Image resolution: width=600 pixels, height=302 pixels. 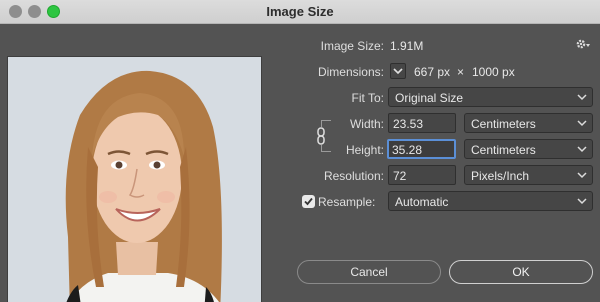 What do you see at coordinates (364, 150) in the screenshot?
I see `height-label: Height:` at bounding box center [364, 150].